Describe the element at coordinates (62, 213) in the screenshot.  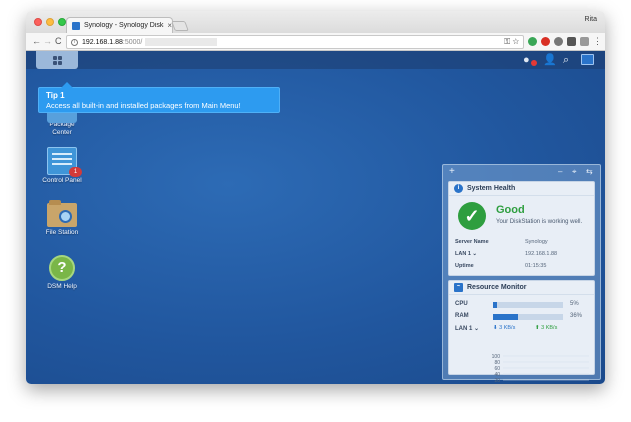
I see `folder-search-icon` at that location.